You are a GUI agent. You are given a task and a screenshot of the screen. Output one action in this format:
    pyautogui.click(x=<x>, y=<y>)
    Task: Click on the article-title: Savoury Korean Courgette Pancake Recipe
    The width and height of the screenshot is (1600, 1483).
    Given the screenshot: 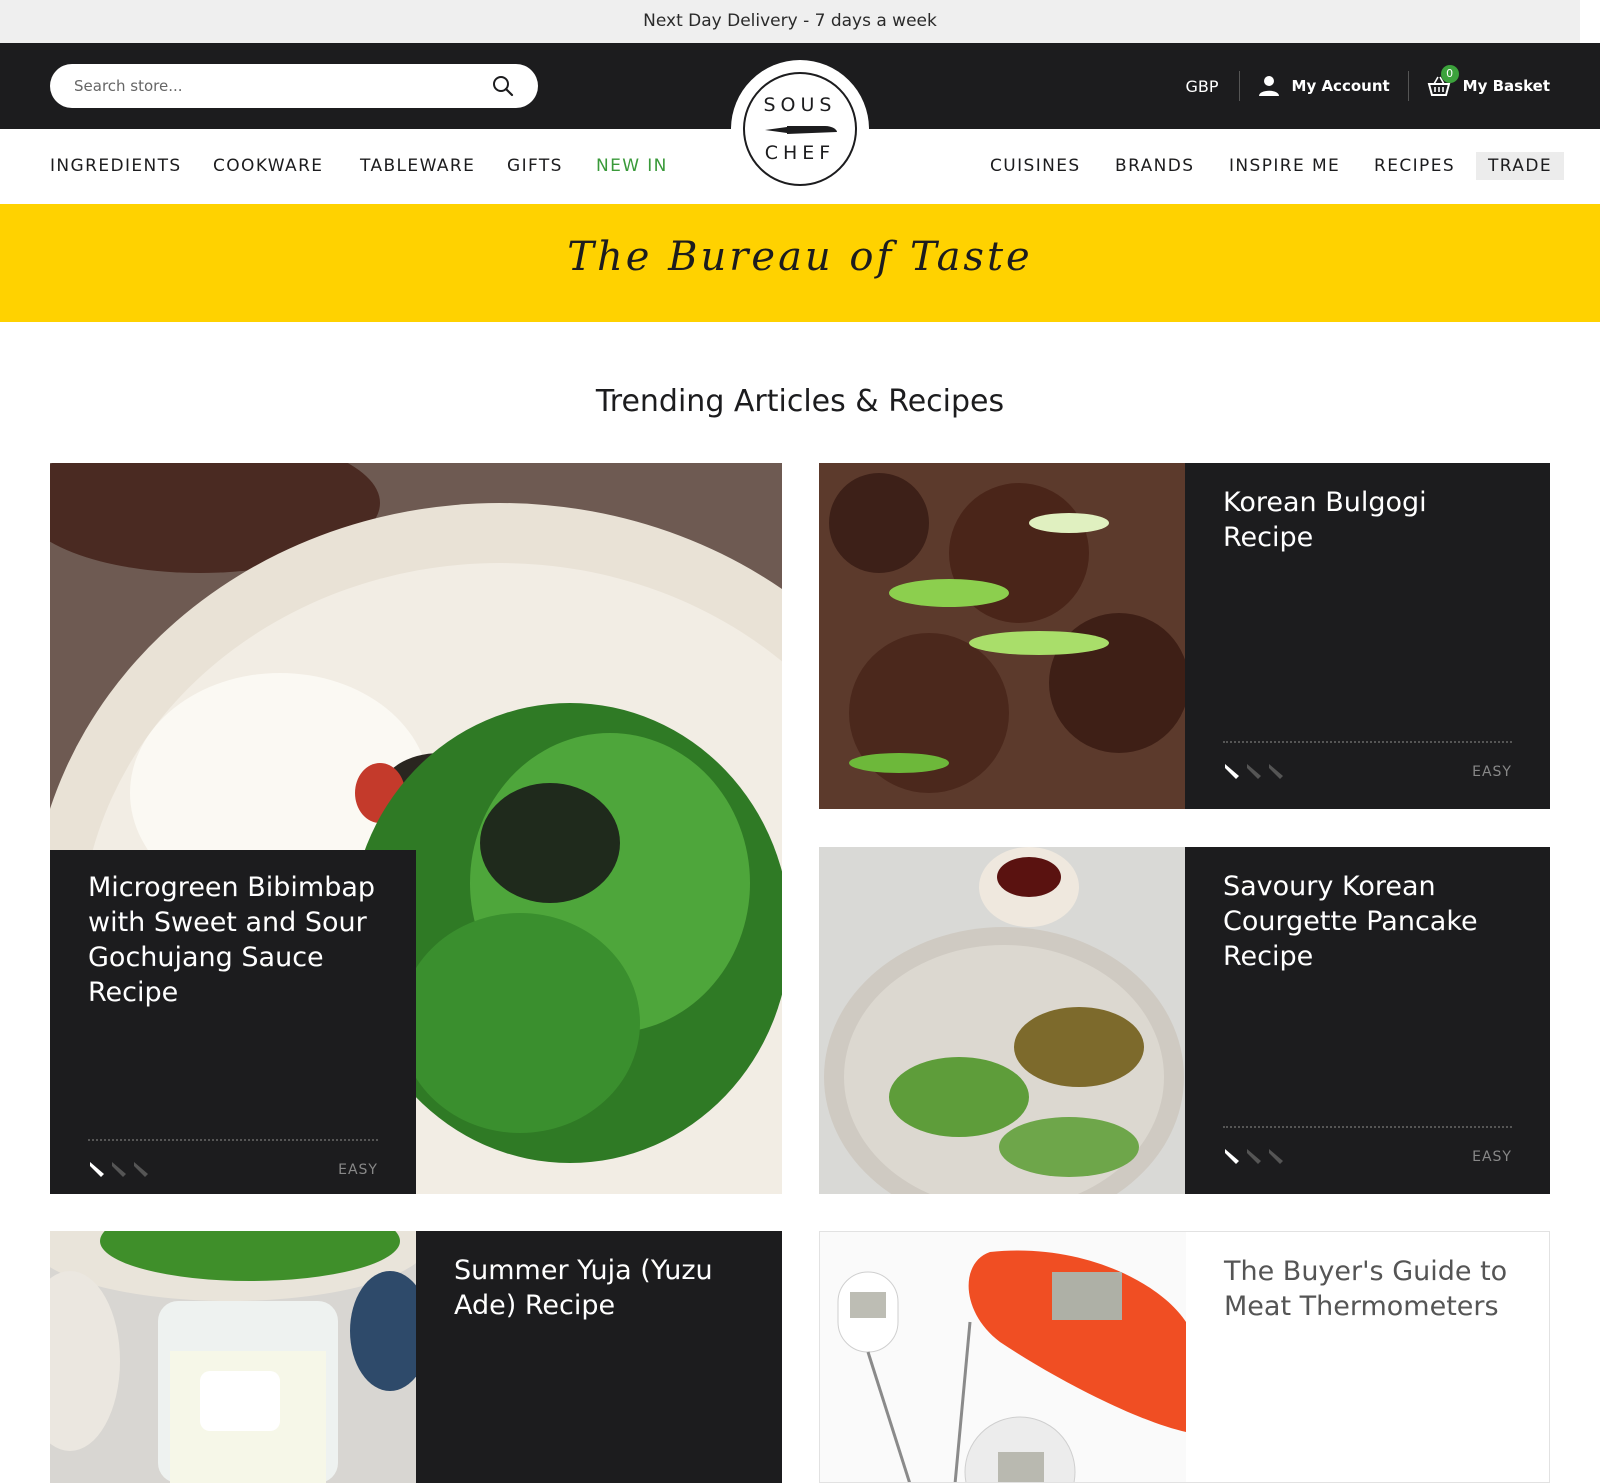 What is the action you would take?
    pyautogui.click(x=1373, y=921)
    